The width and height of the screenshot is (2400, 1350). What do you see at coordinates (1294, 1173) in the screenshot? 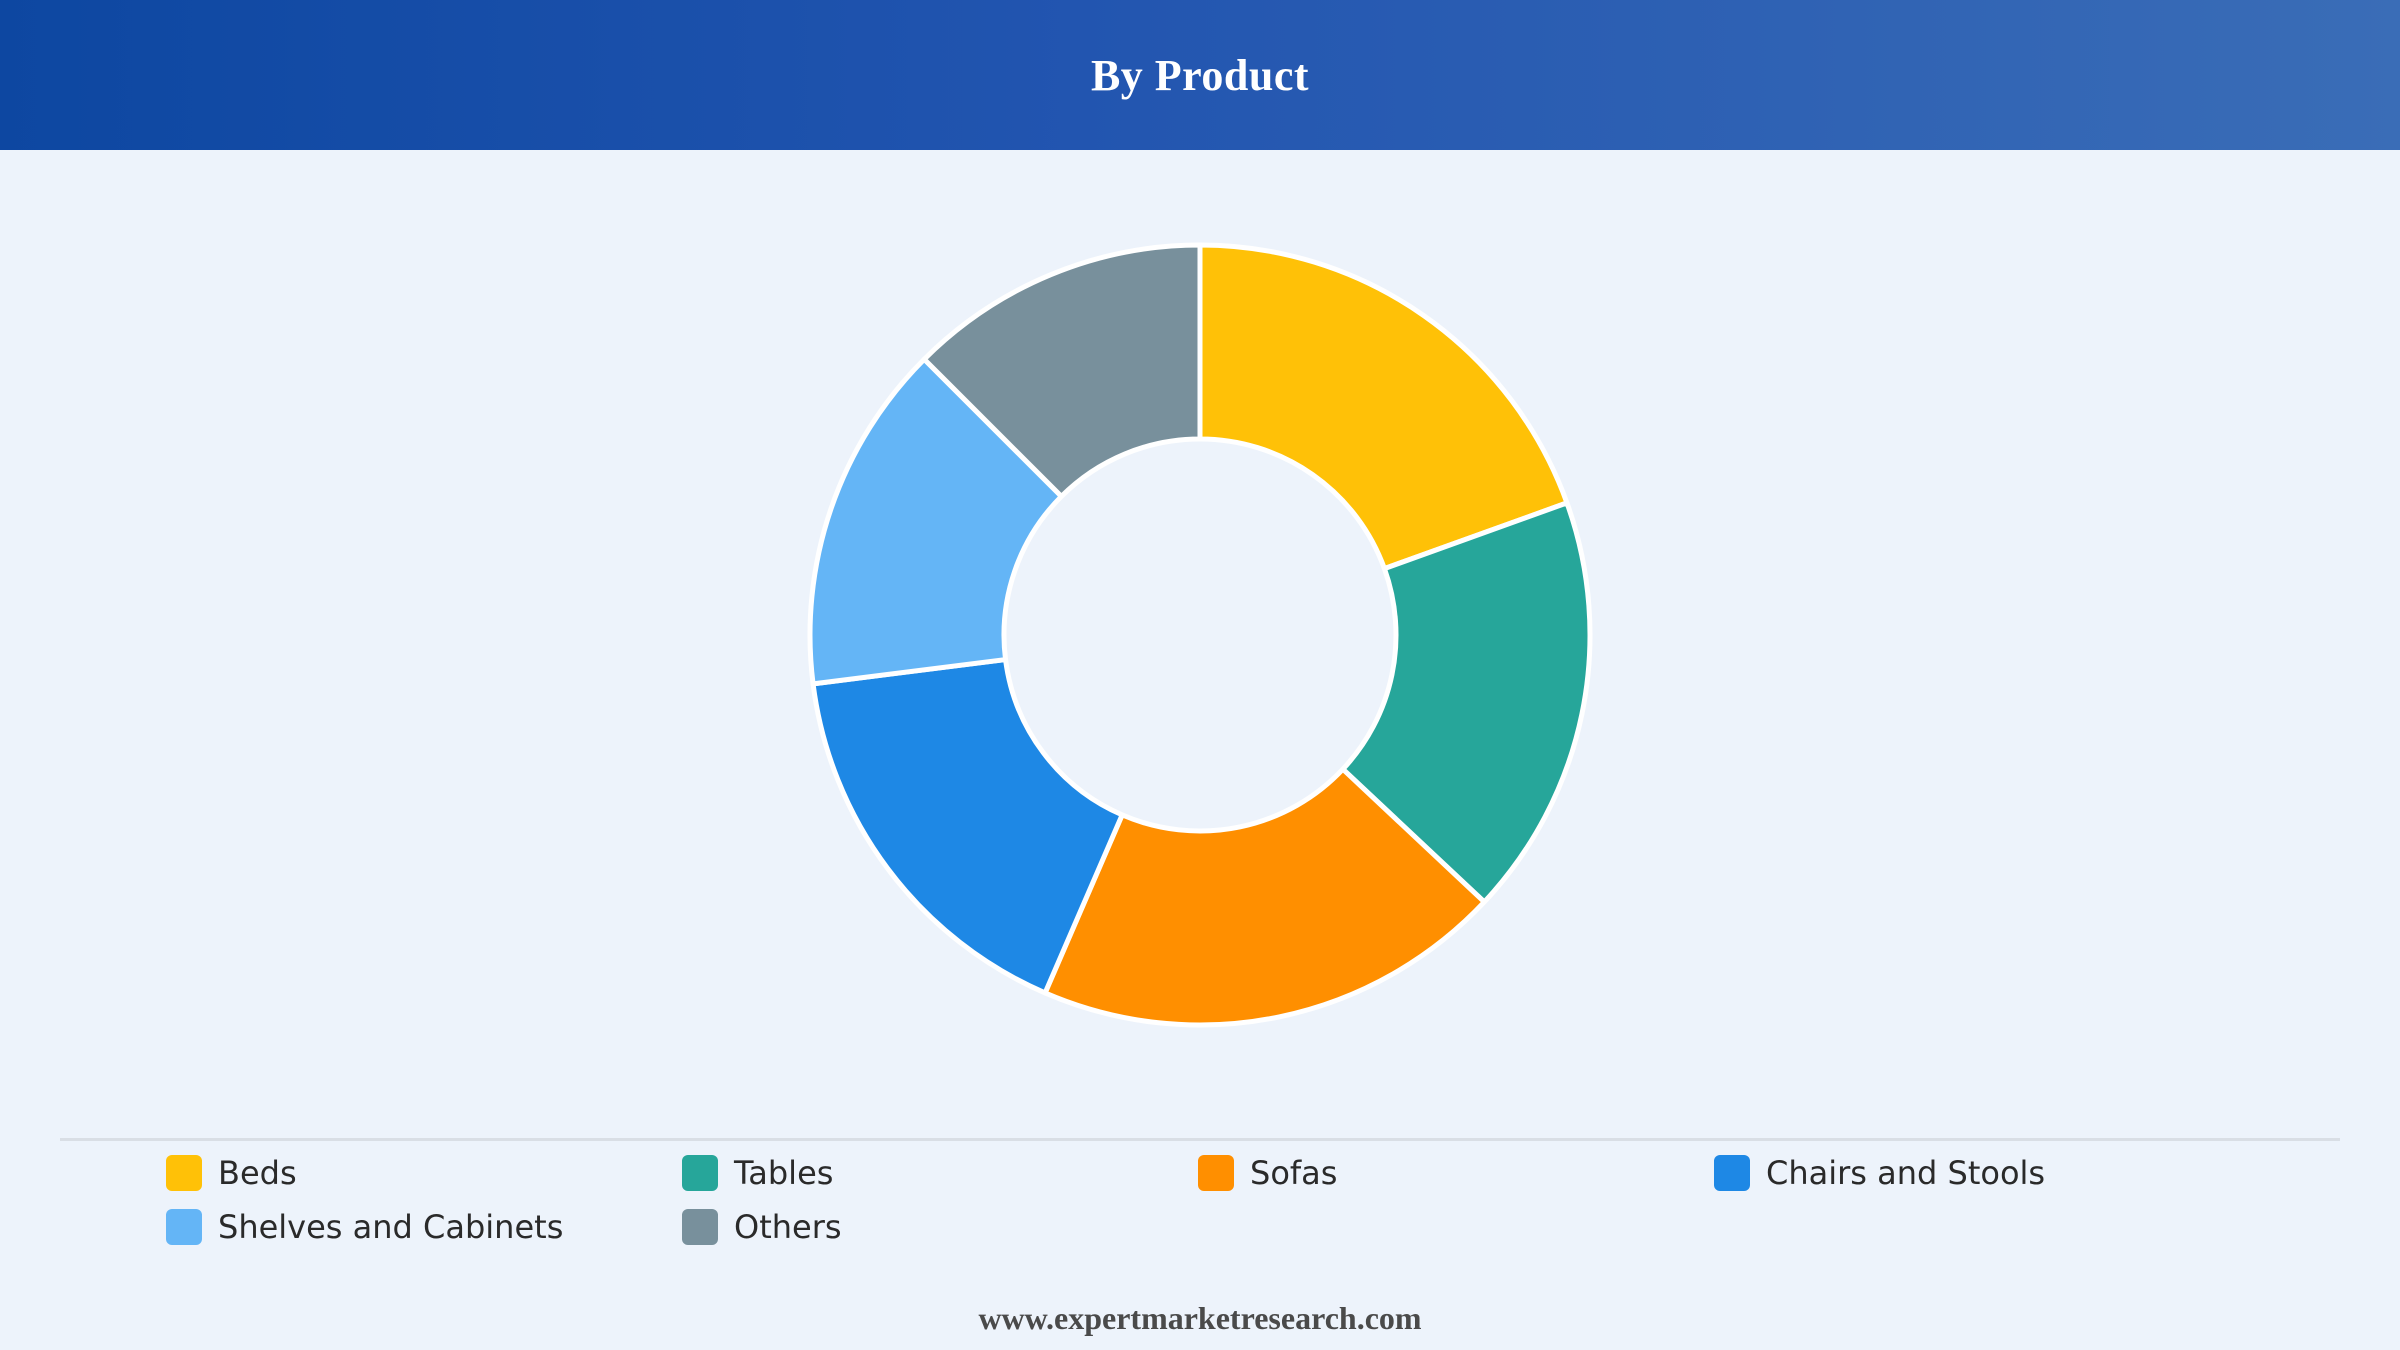
I see `legend-label: Sofas` at bounding box center [1294, 1173].